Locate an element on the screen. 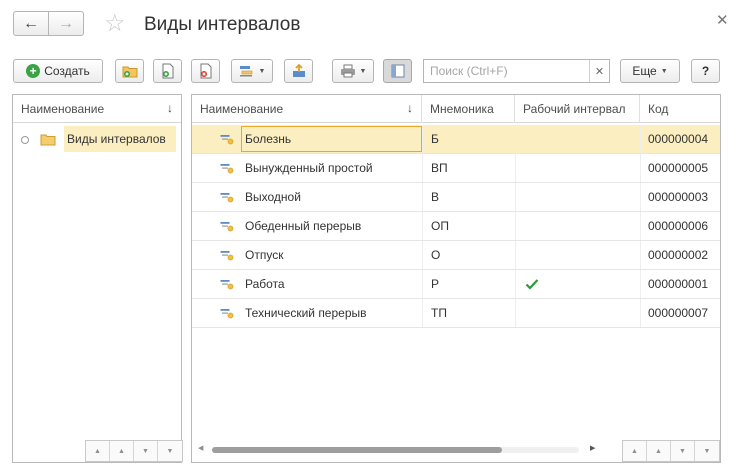 Image resolution: width=740 pixels, height=474 pixels. search-input is located at coordinates (506, 71).